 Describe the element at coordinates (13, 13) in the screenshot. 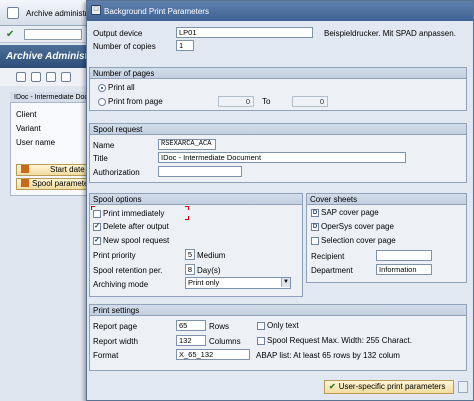

I see `menu-icon` at that location.